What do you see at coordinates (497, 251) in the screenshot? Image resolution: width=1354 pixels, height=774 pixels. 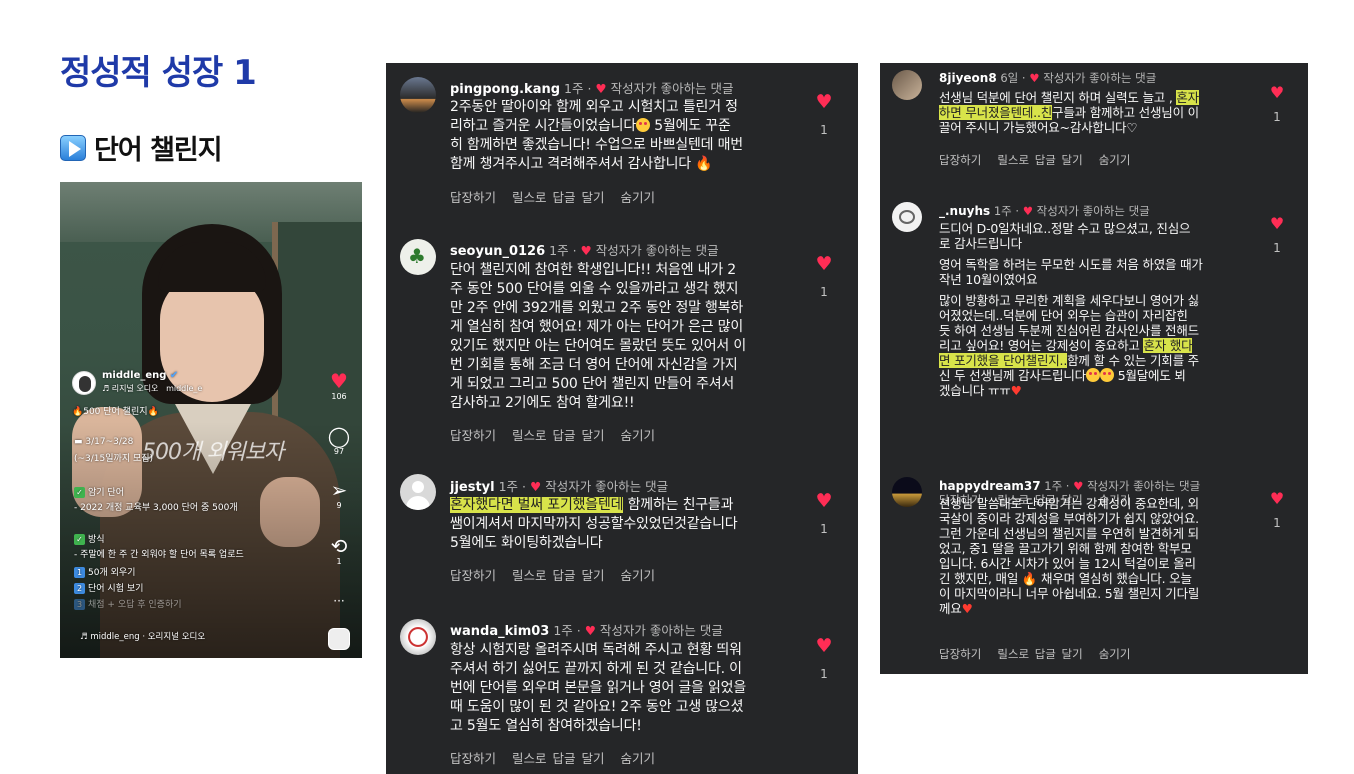 I see `comment-username: seoyun_0126` at bounding box center [497, 251].